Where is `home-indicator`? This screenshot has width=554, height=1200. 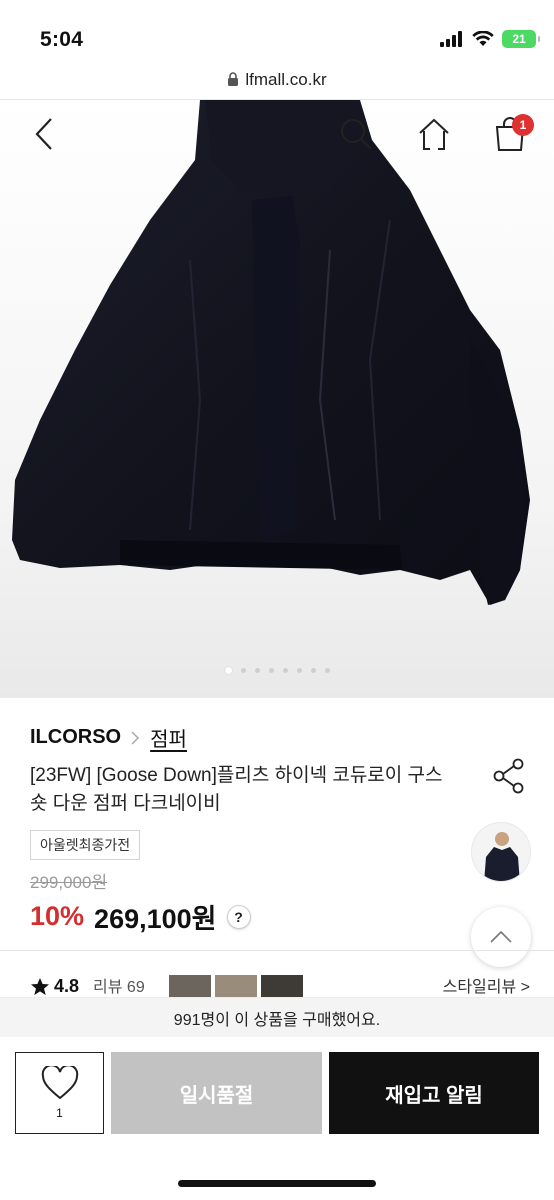
home-indicator is located at coordinates (277, 1183).